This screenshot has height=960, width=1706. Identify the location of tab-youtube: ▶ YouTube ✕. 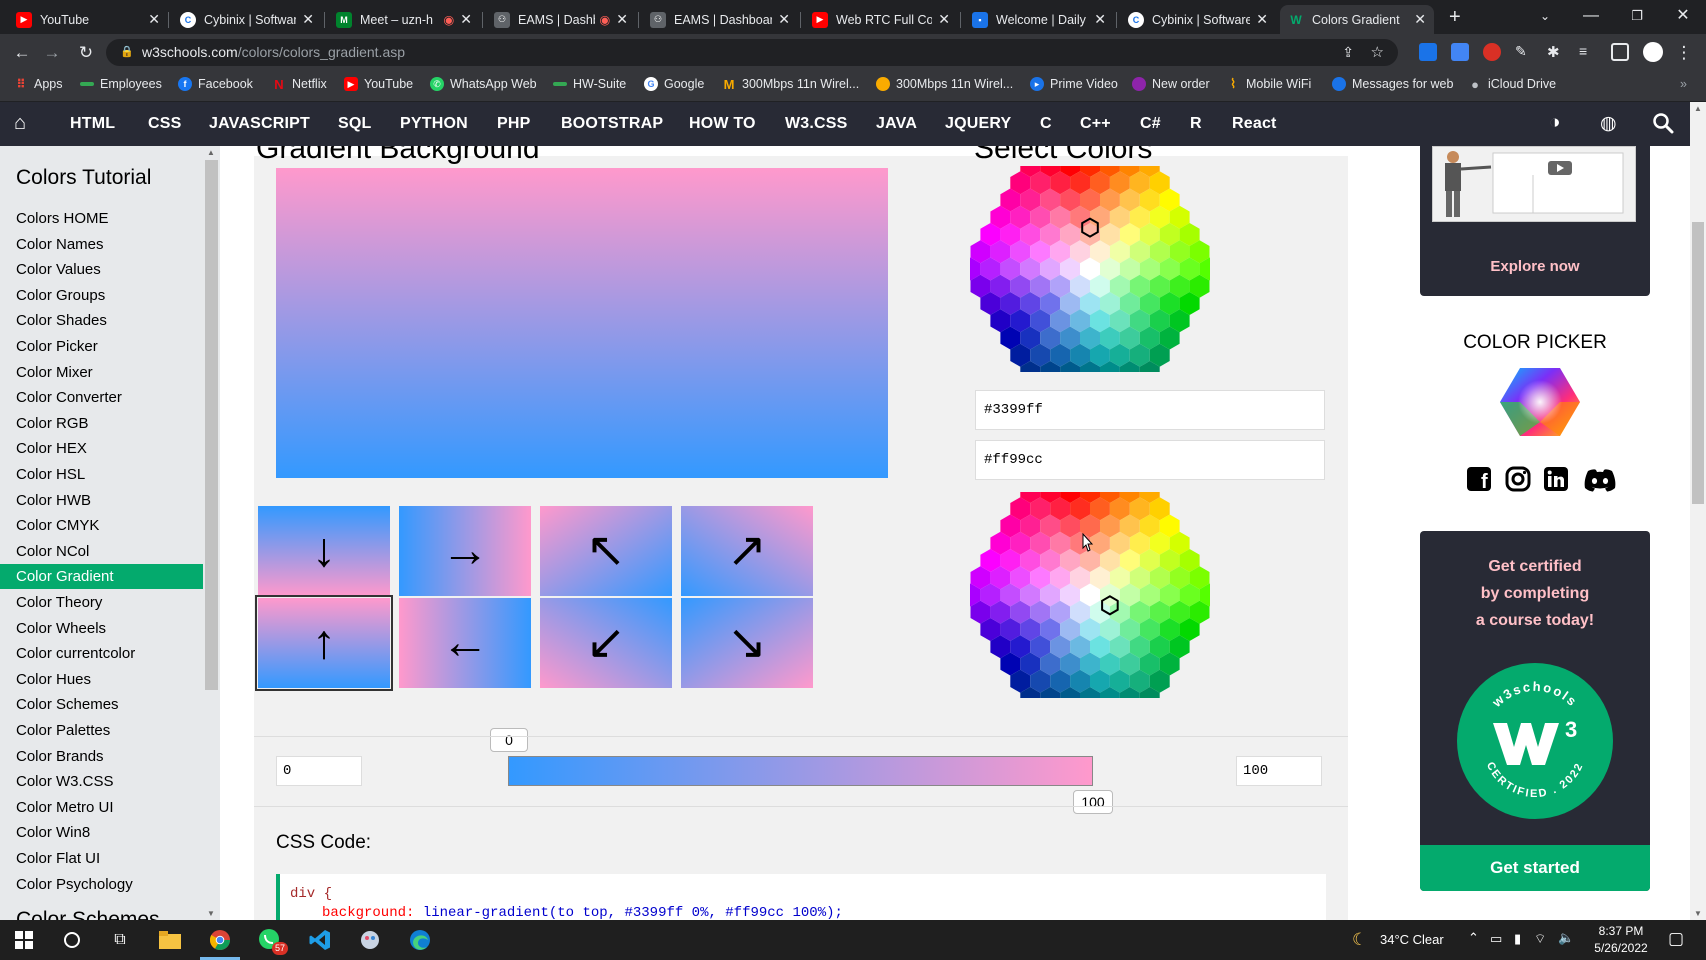
(88, 19).